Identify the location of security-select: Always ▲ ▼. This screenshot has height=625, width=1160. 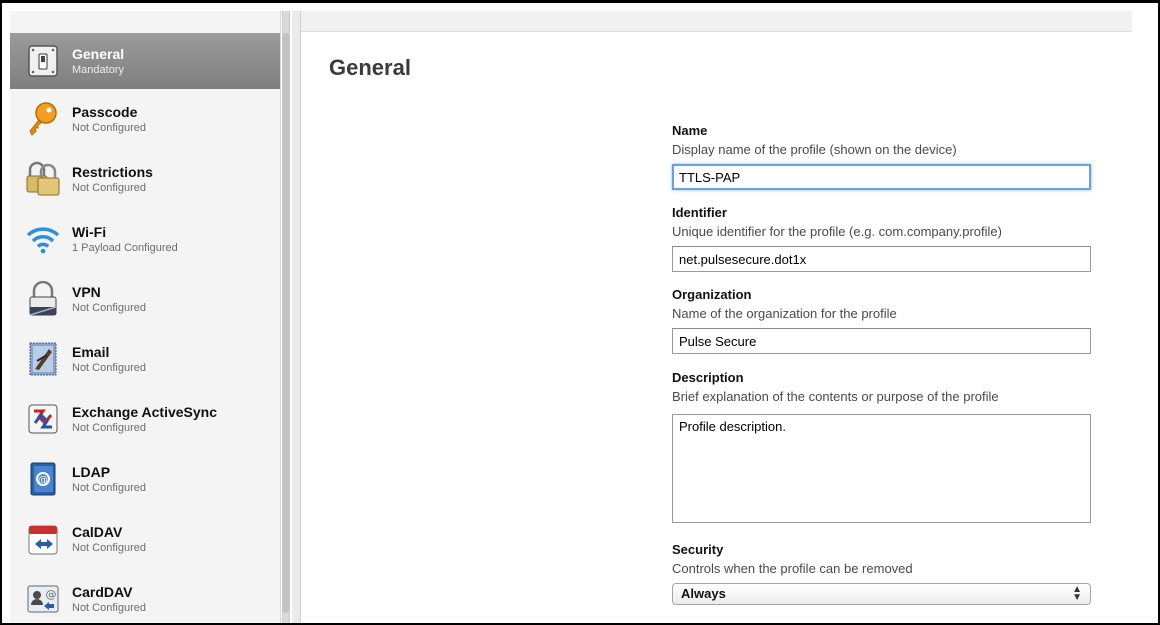
(881, 594).